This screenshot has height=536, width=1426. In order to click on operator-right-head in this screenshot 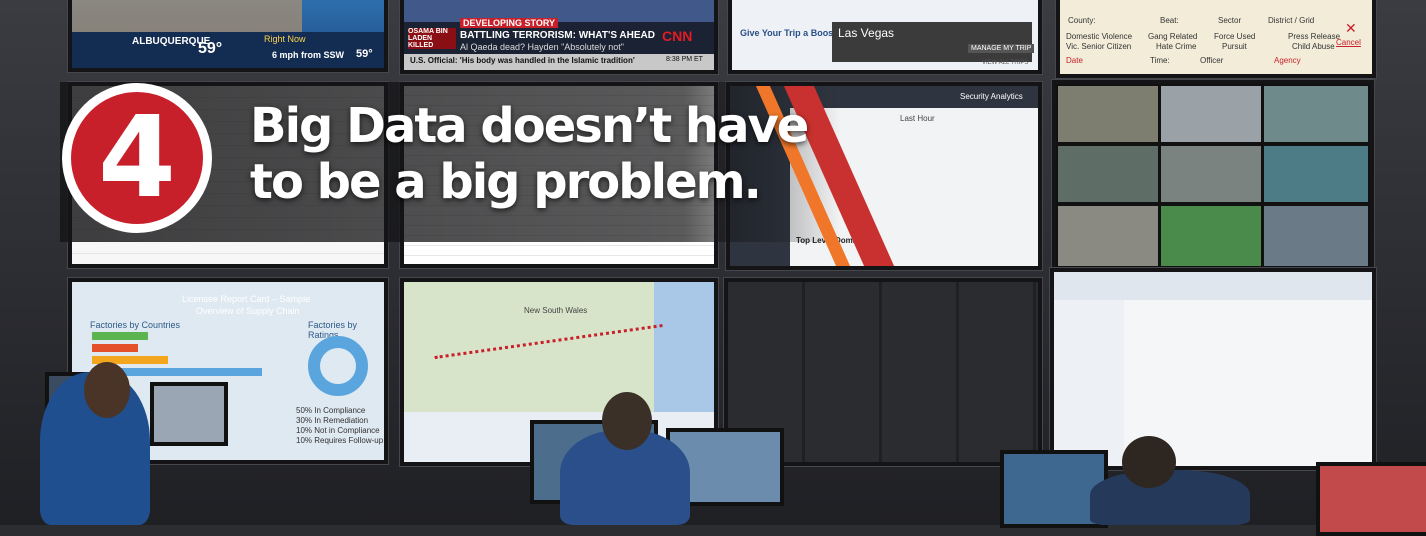, I will do `click(1149, 462)`.